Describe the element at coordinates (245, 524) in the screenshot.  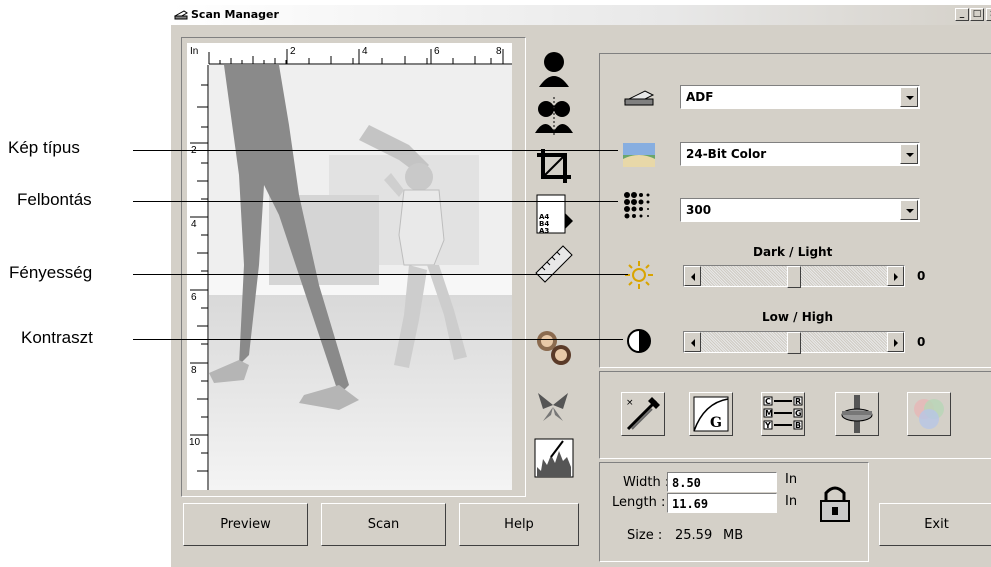
I see `preview-button: Preview` at that location.